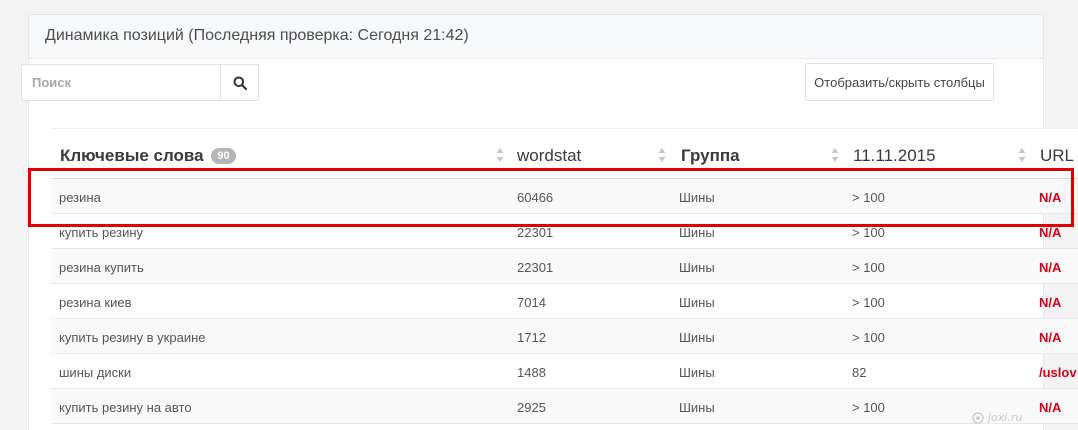 The width and height of the screenshot is (1078, 430). I want to click on search-input, so click(120, 82).